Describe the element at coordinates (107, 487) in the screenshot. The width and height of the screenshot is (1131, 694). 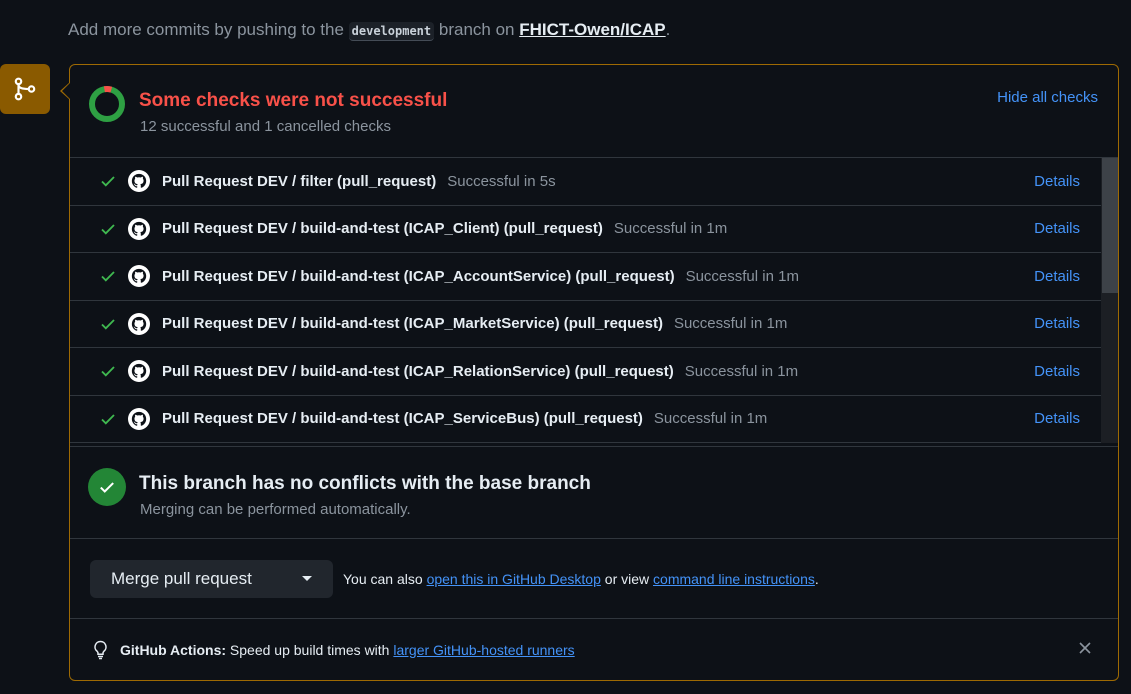
I see `check-circle-icon` at that location.